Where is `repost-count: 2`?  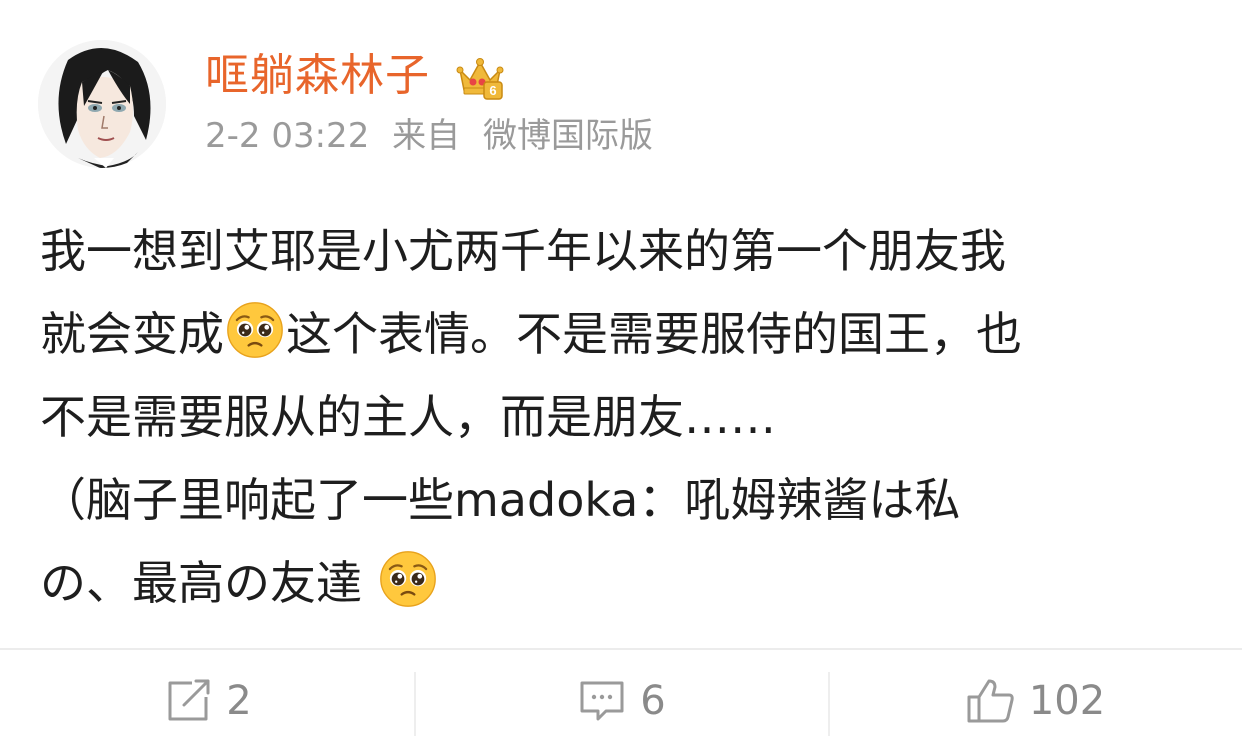
repost-count: 2 is located at coordinates (239, 700).